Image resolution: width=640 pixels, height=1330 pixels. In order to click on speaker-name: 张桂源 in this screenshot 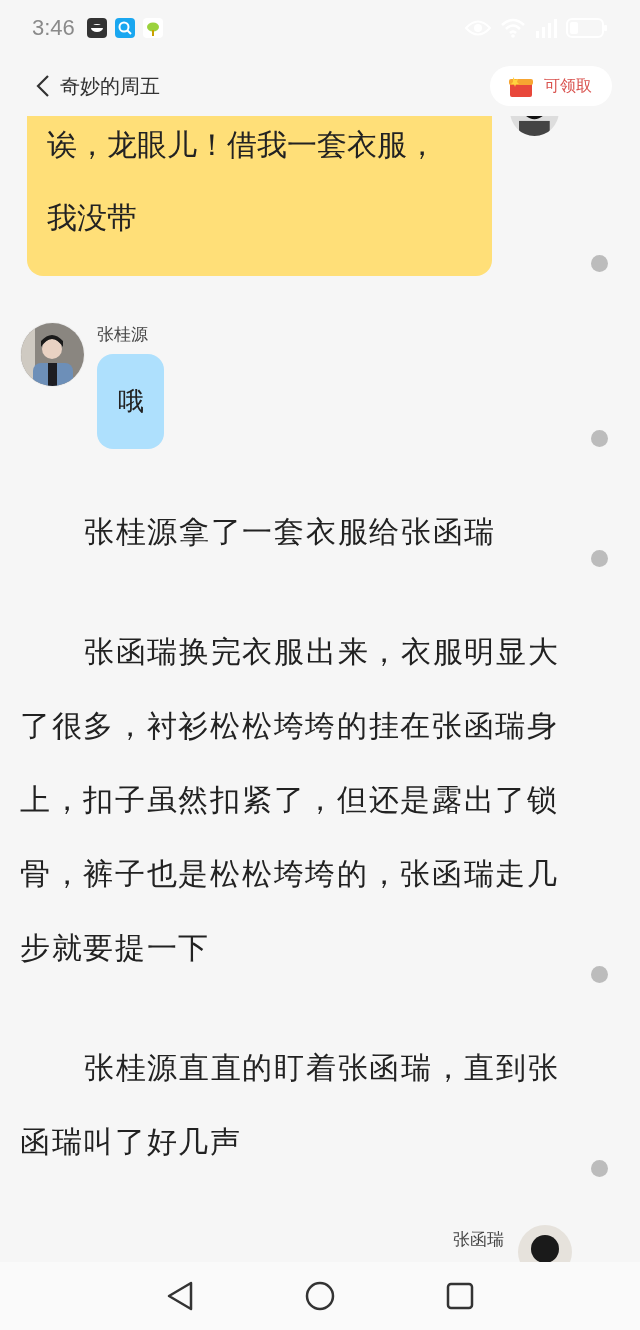, I will do `click(122, 334)`.